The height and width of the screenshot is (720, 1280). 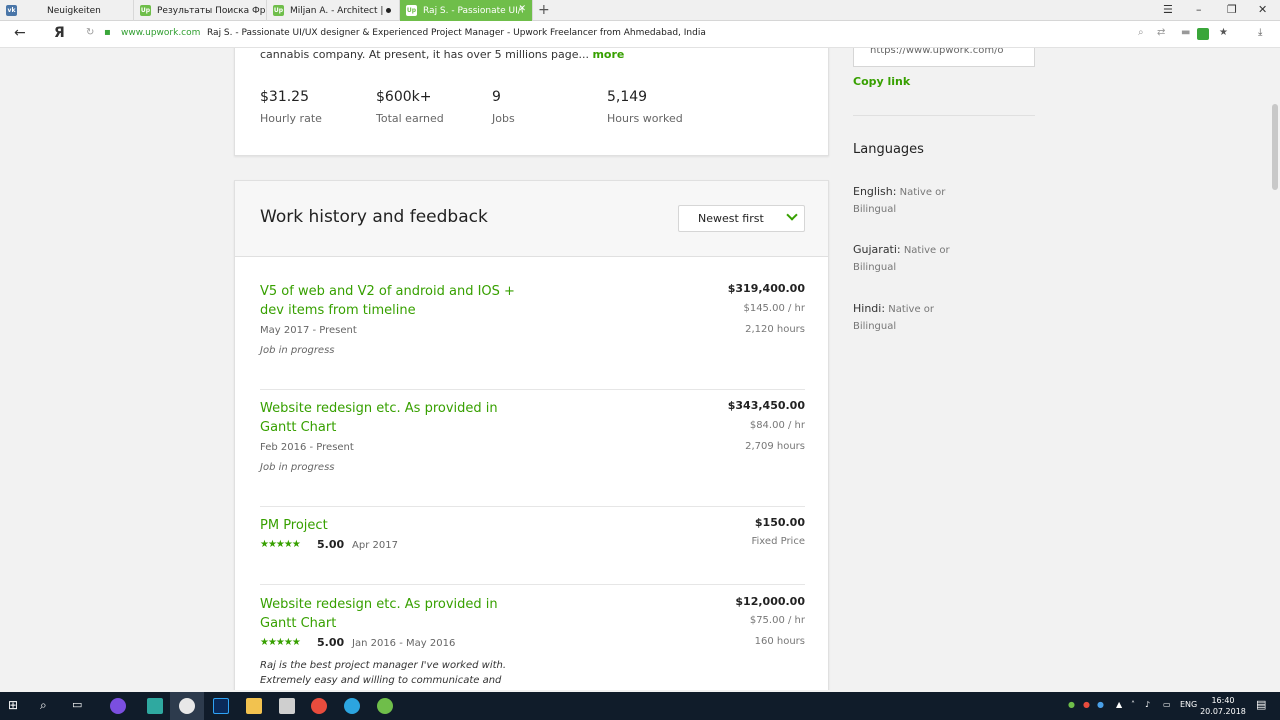 I want to click on menu-icon: ☰, so click(x=1168, y=9).